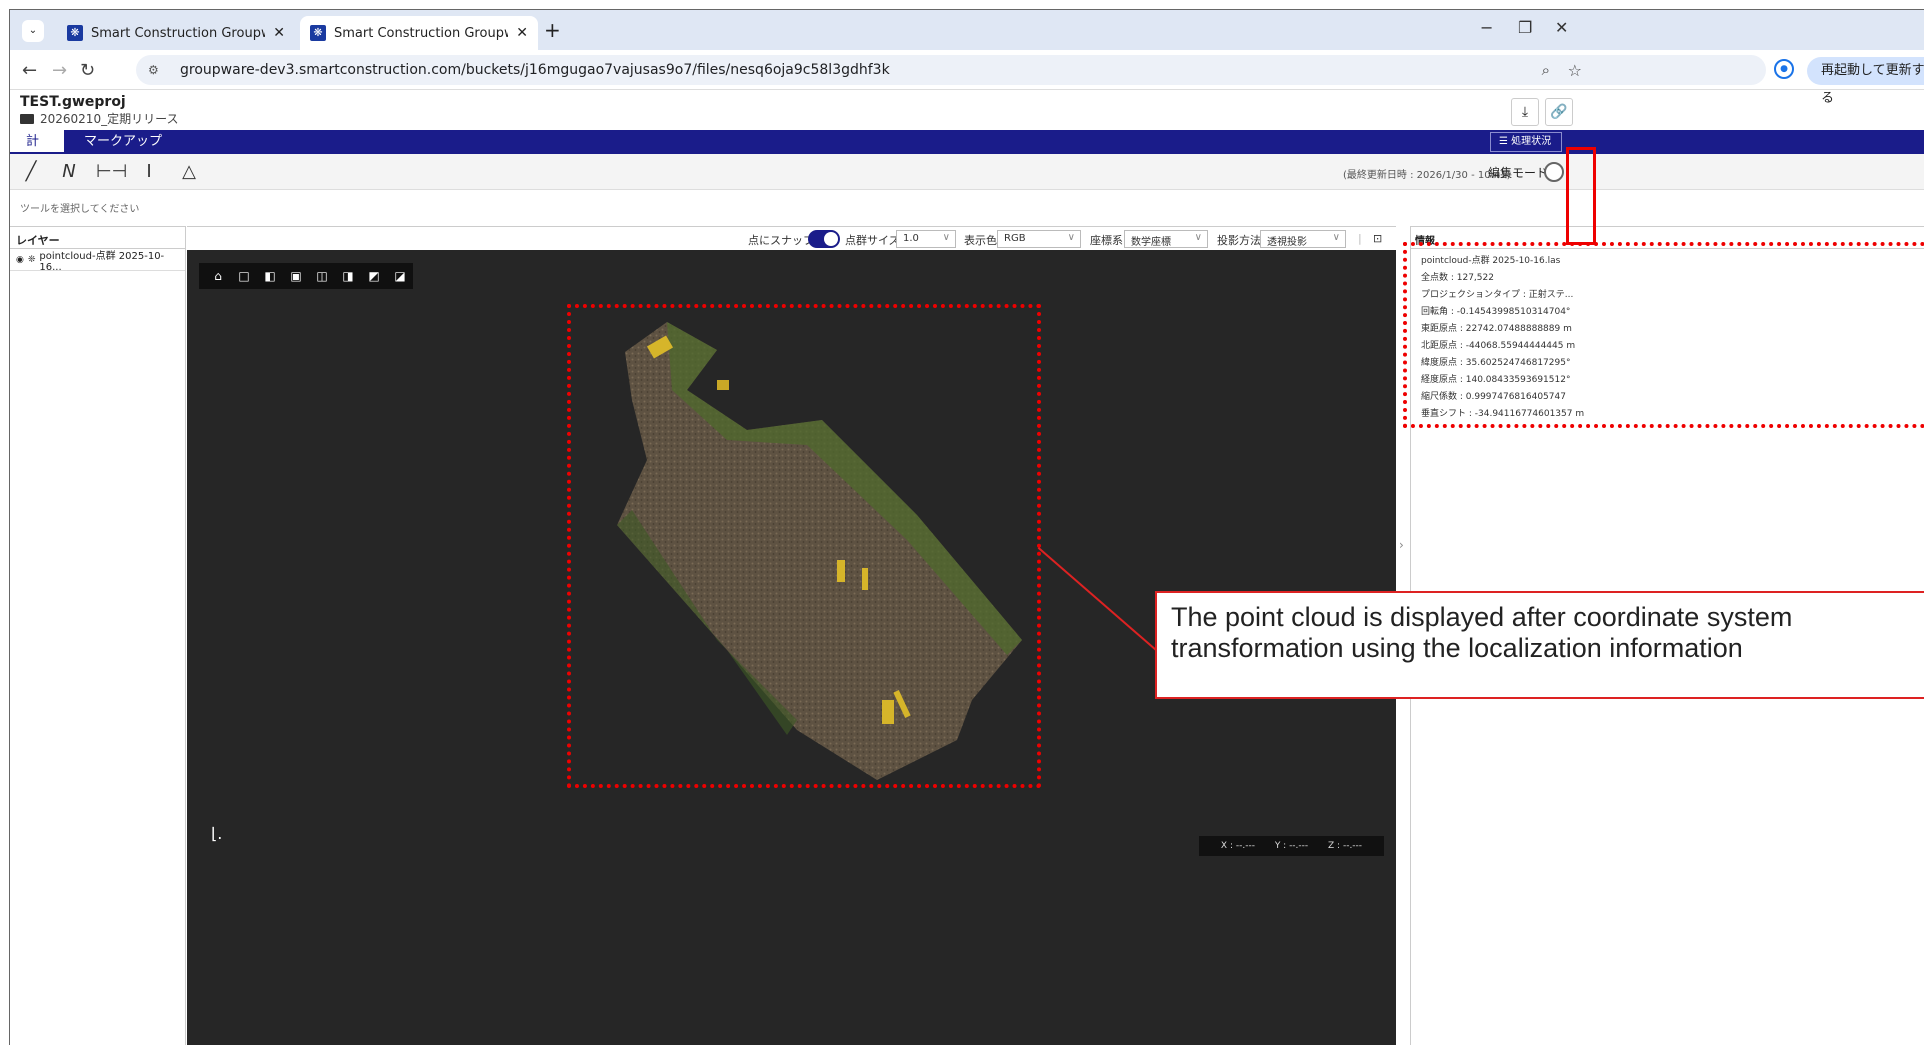  What do you see at coordinates (149, 172) in the screenshot?
I see `height-tool-icon: I` at bounding box center [149, 172].